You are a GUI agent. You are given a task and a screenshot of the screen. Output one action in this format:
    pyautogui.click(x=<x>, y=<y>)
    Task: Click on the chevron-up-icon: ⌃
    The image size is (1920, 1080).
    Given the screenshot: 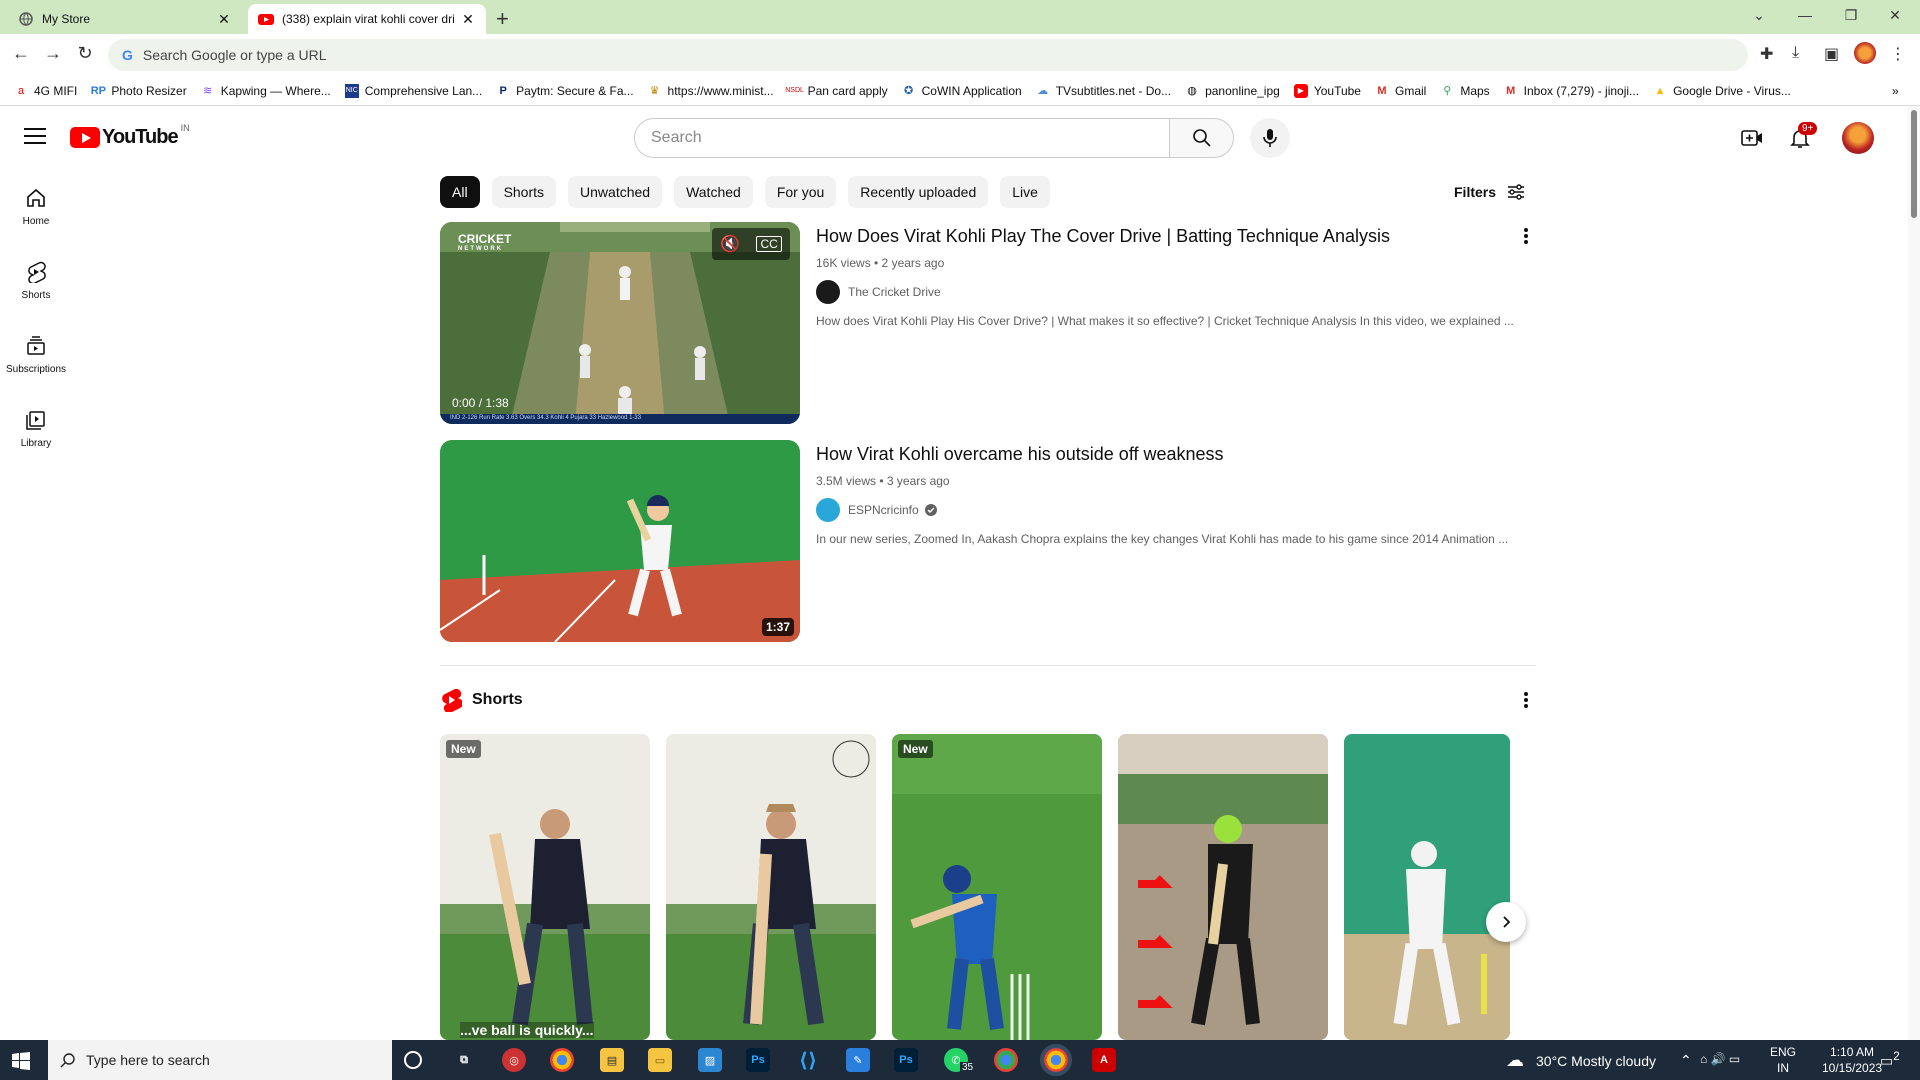 What is the action you would take?
    pyautogui.click(x=1686, y=1060)
    